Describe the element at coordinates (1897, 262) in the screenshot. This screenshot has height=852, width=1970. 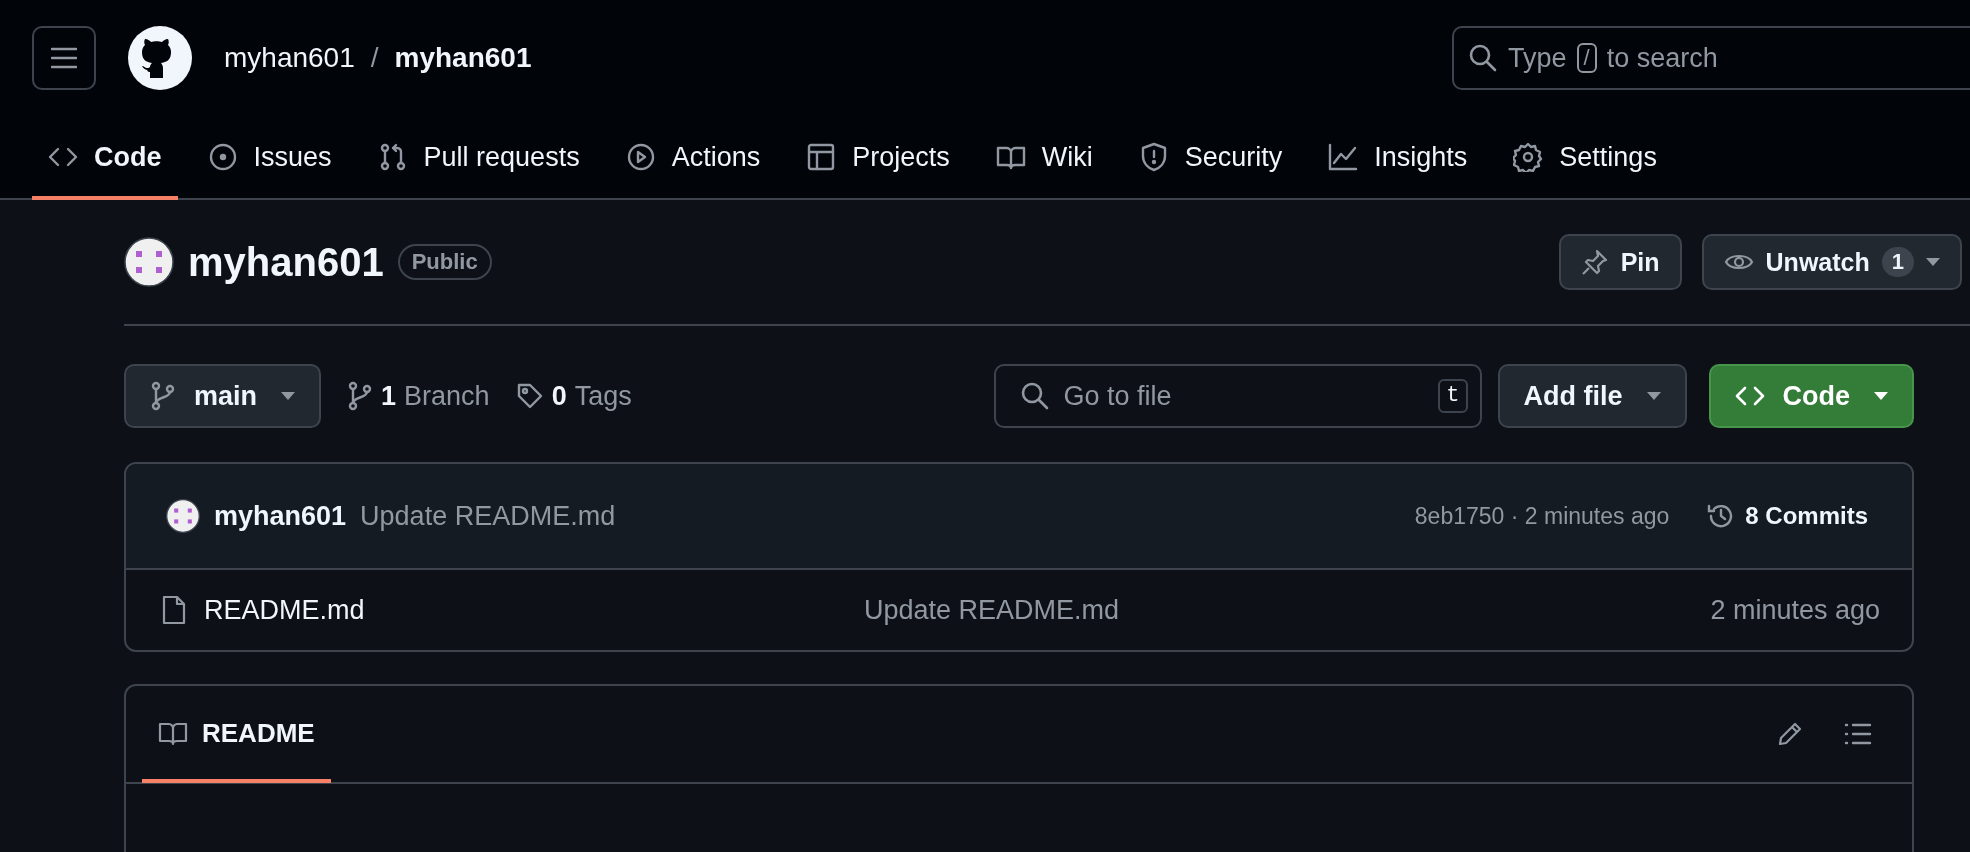
I see `watch-count: 1` at that location.